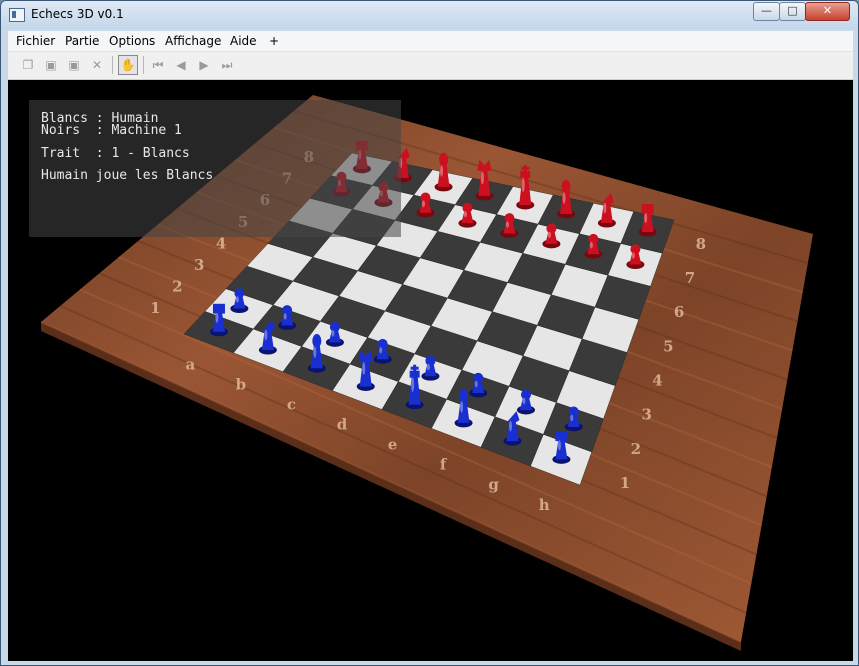 This screenshot has width=859, height=666. What do you see at coordinates (430, 66) in the screenshot?
I see `toolbar: ❐ ▣ ▣ ✕ ✋ ⏮ ◀ ▶ ⏭` at bounding box center [430, 66].